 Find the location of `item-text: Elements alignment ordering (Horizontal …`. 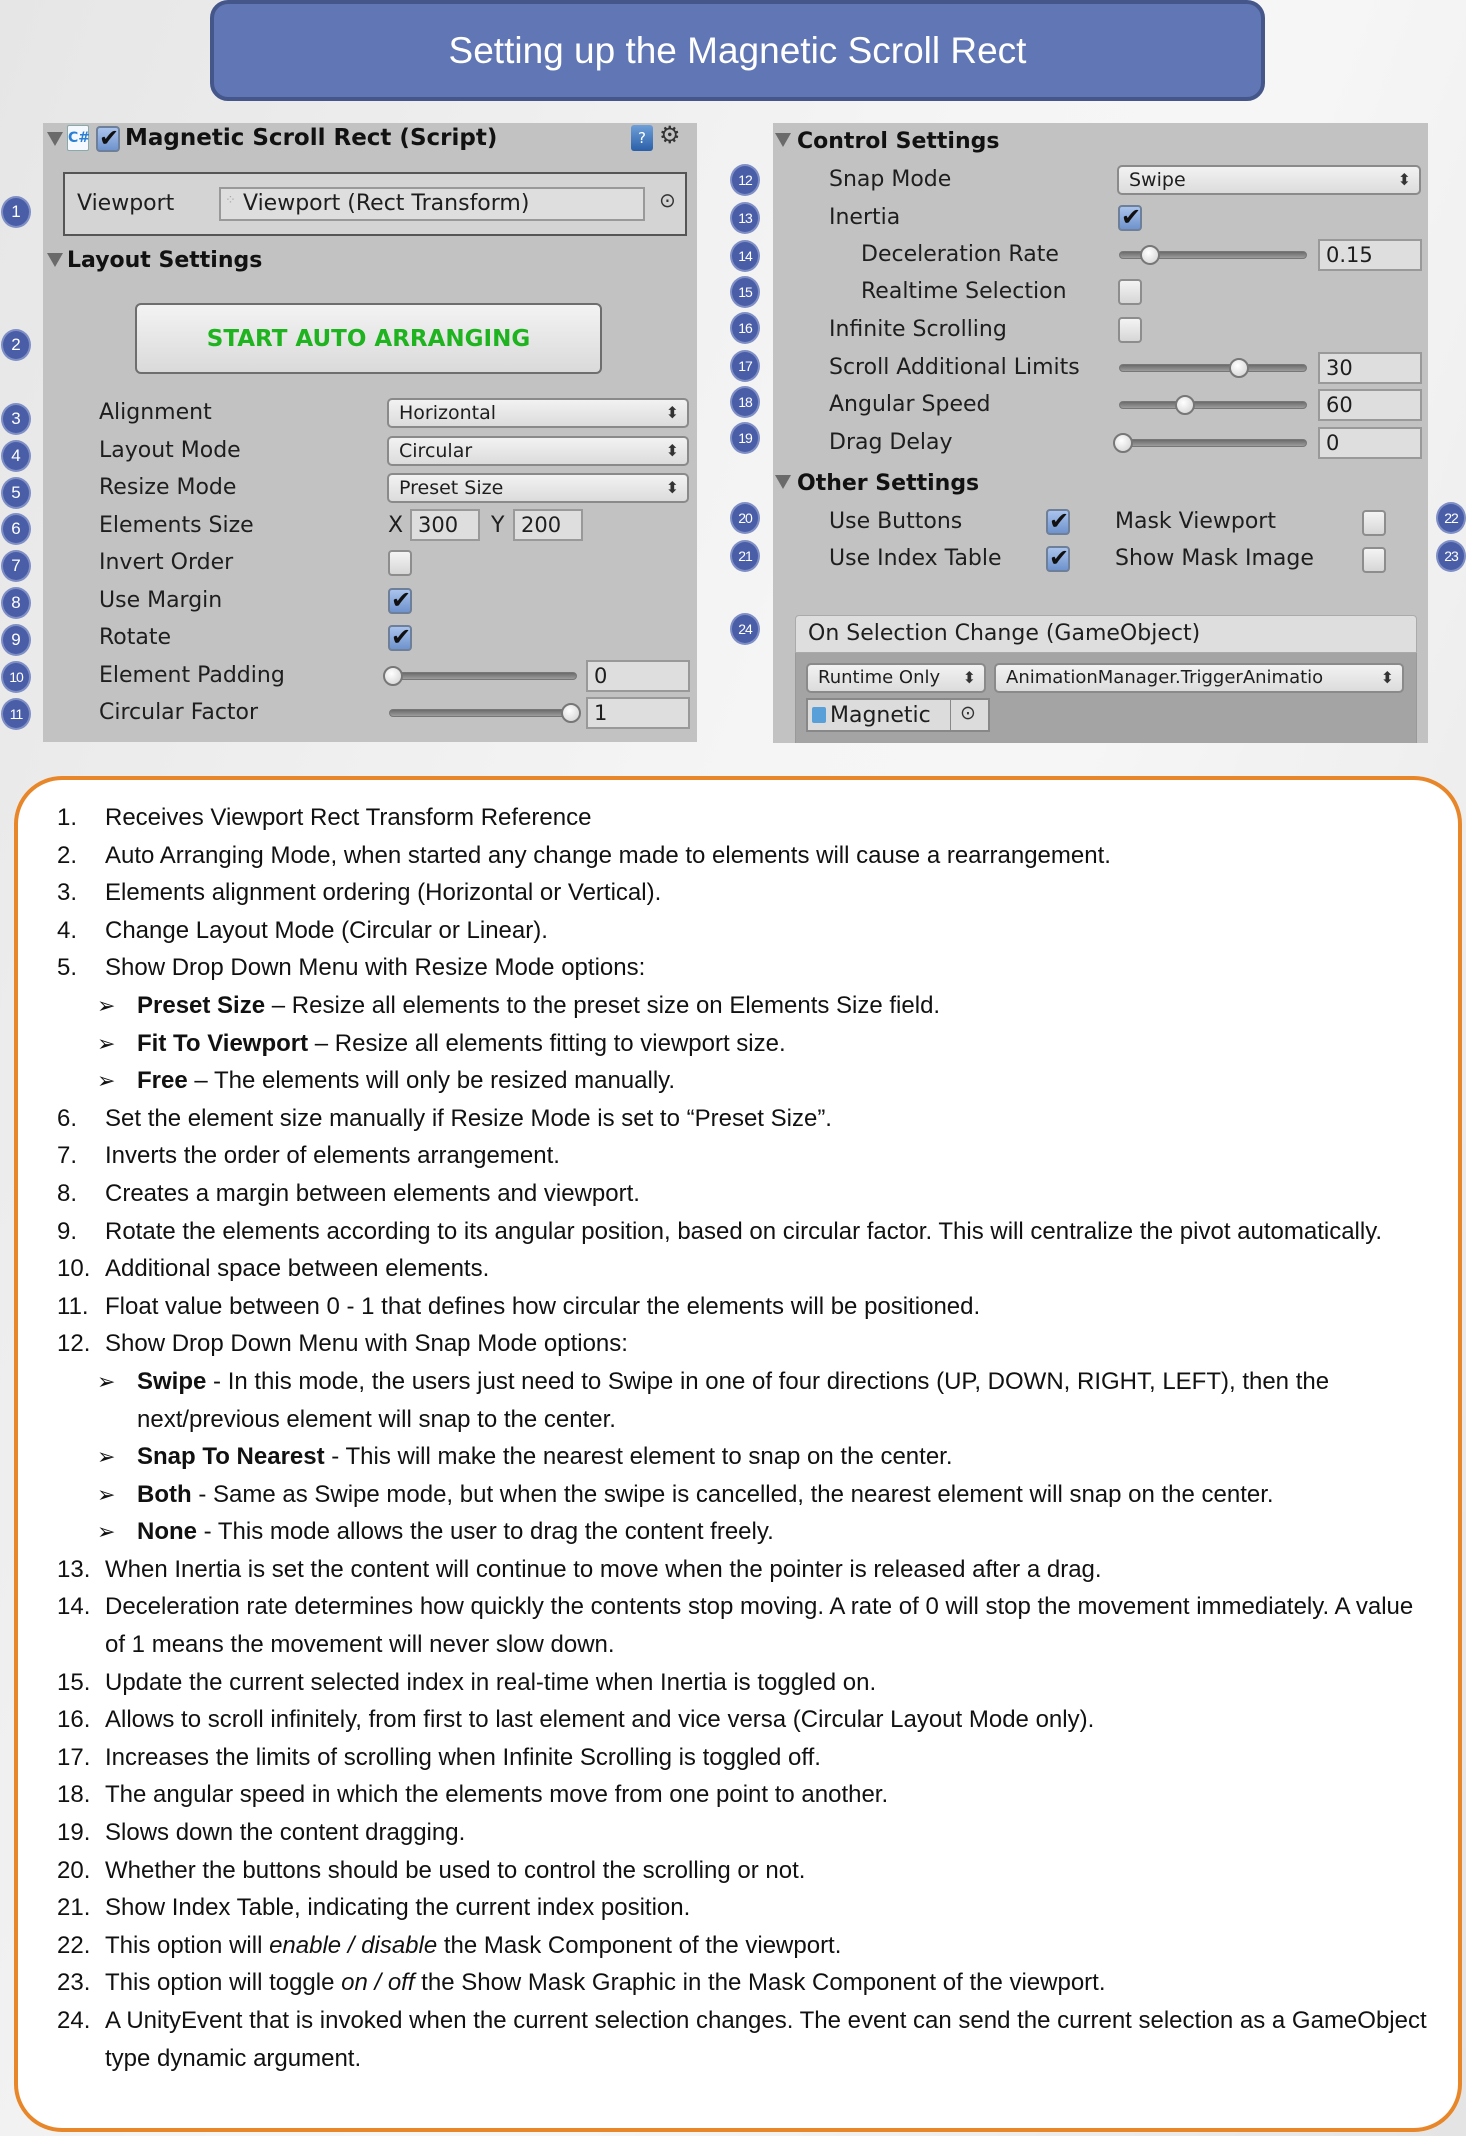

item-text: Elements alignment ordering (Horizontal … is located at coordinates (383, 893).